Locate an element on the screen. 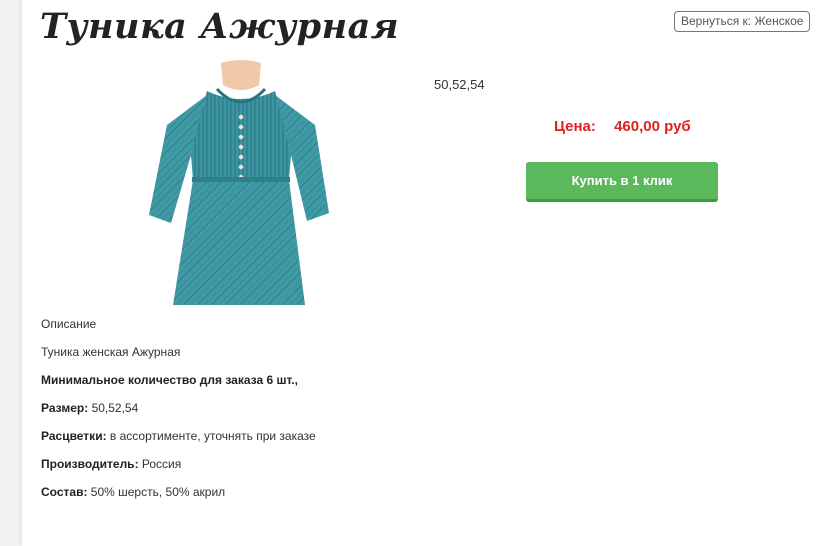  description-heading: Описание is located at coordinates (69, 324).